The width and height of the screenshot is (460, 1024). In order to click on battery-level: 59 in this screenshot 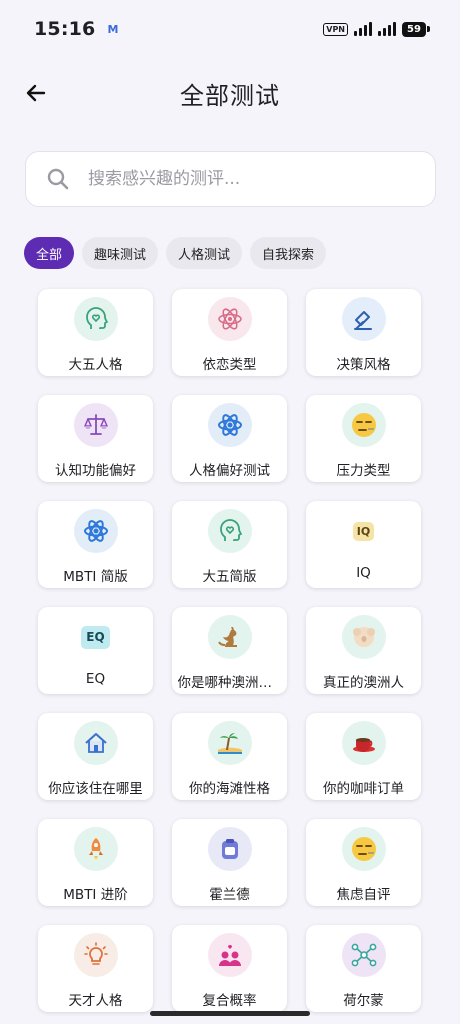, I will do `click(414, 29)`.